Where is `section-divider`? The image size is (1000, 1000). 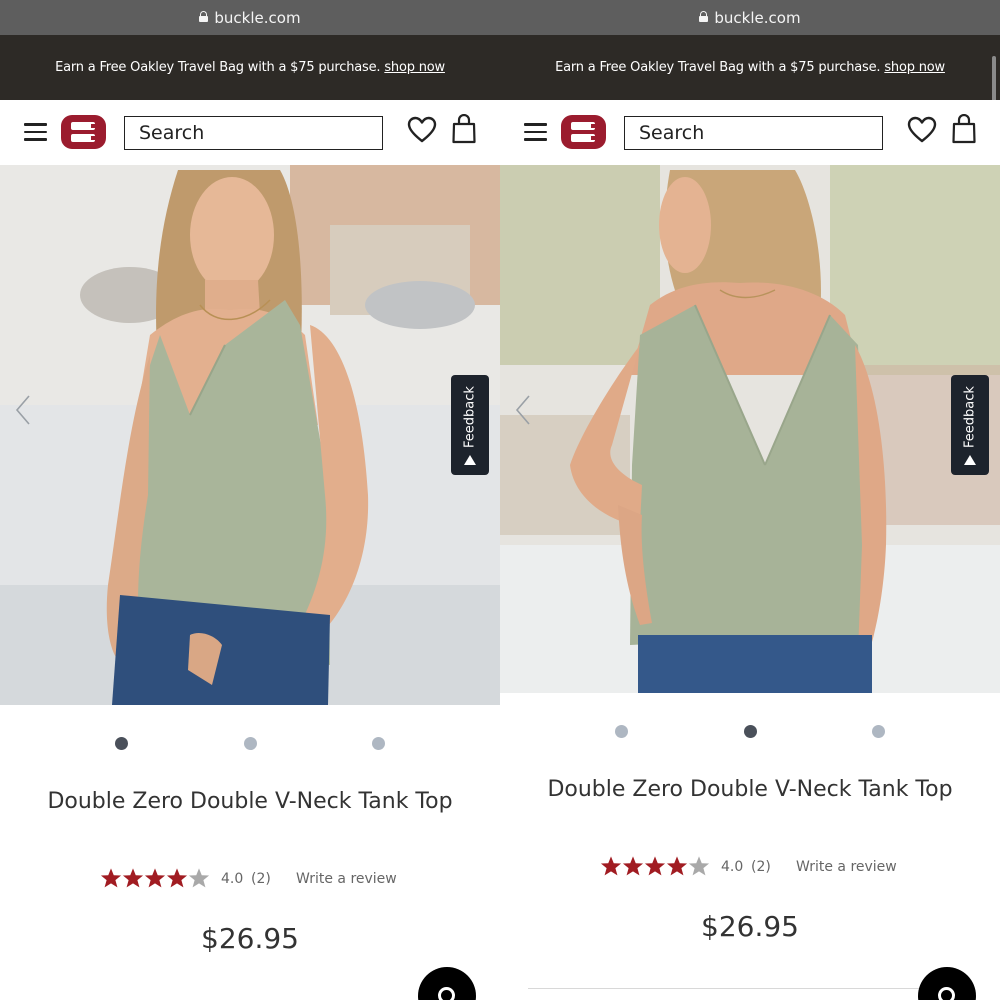 section-divider is located at coordinates (750, 988).